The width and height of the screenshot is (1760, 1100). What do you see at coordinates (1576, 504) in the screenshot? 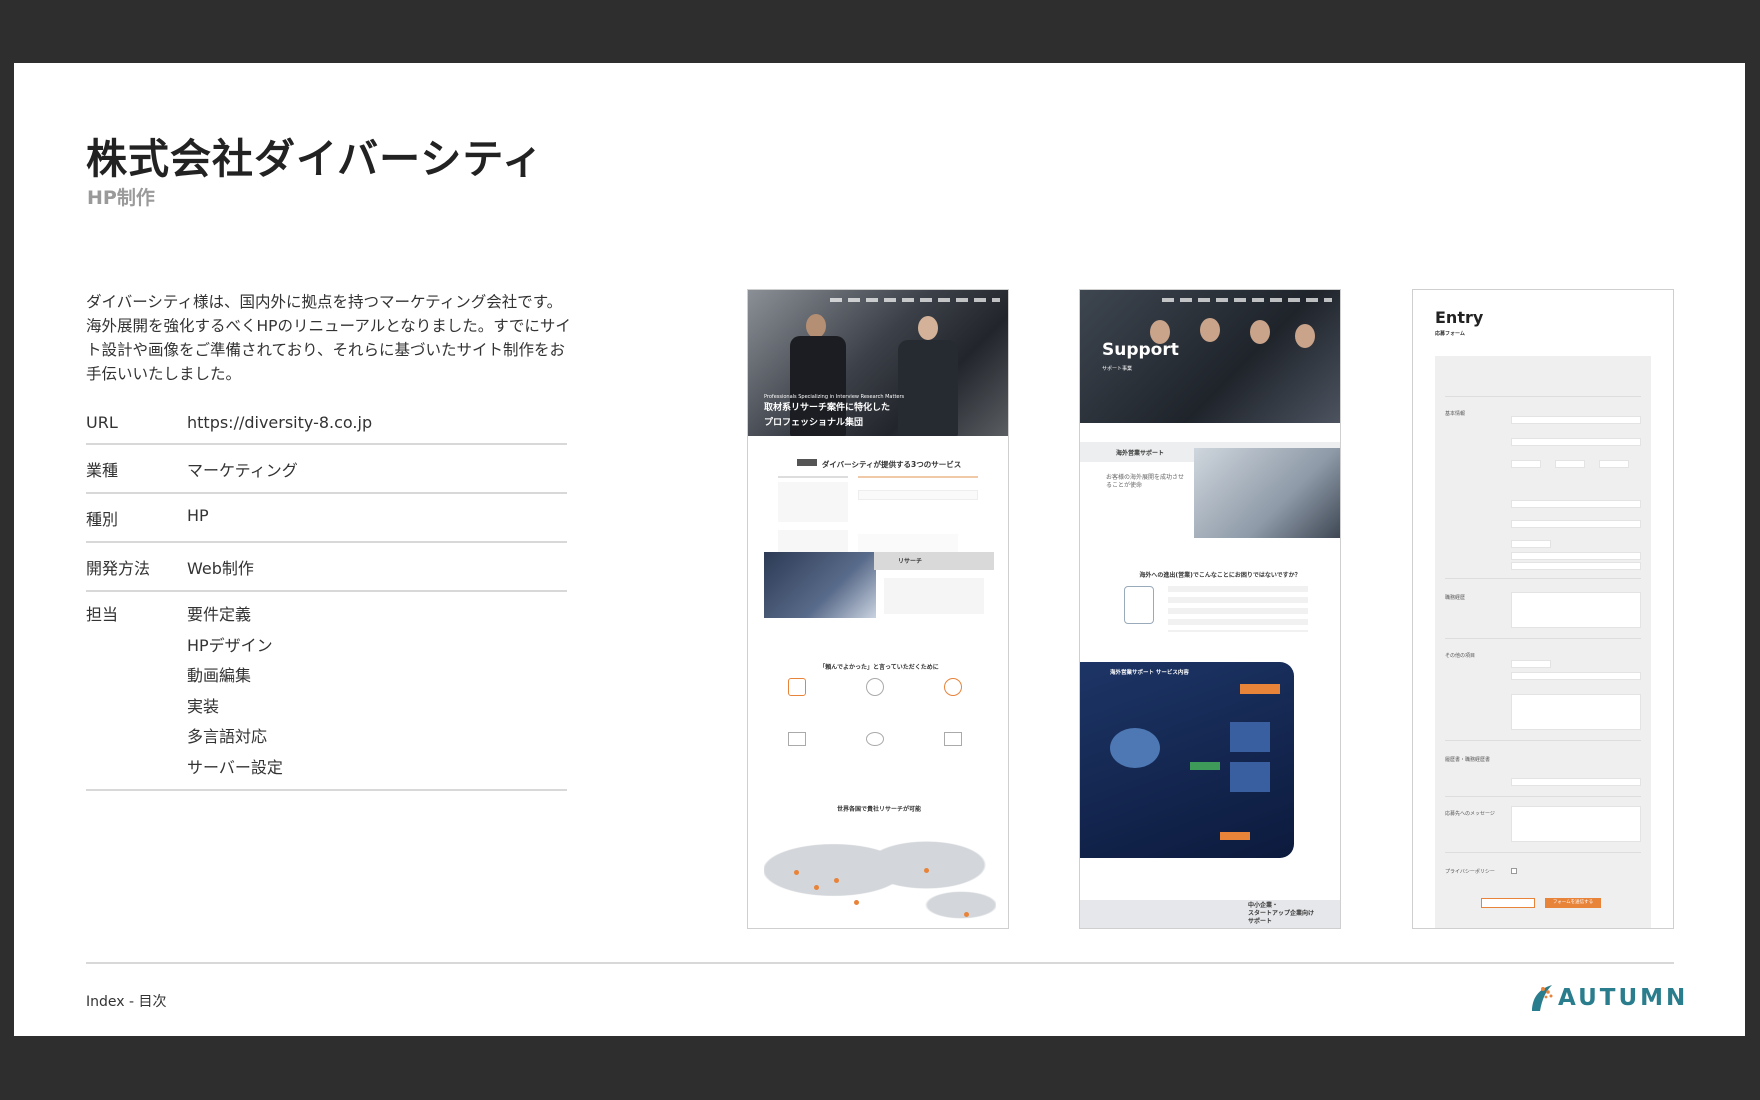
I see `email-field` at bounding box center [1576, 504].